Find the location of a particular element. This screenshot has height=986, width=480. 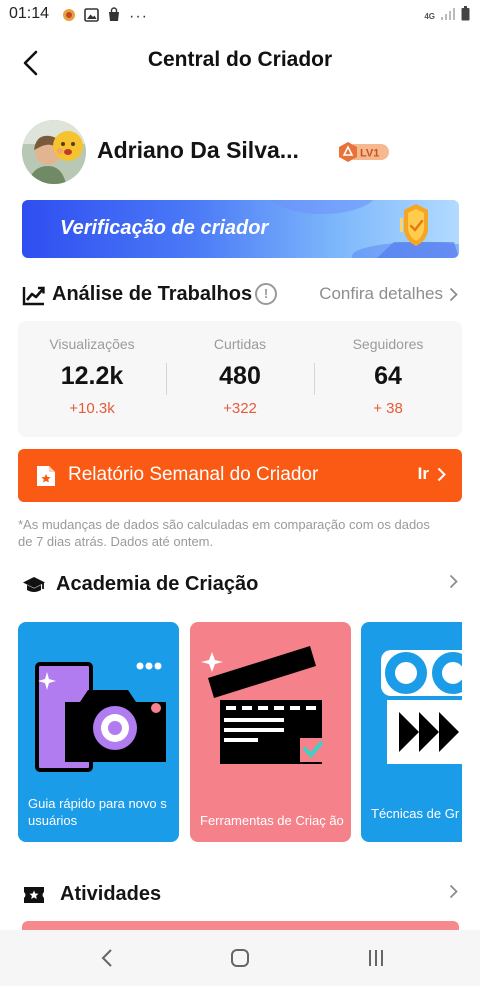

avatar is located at coordinates (54, 152).